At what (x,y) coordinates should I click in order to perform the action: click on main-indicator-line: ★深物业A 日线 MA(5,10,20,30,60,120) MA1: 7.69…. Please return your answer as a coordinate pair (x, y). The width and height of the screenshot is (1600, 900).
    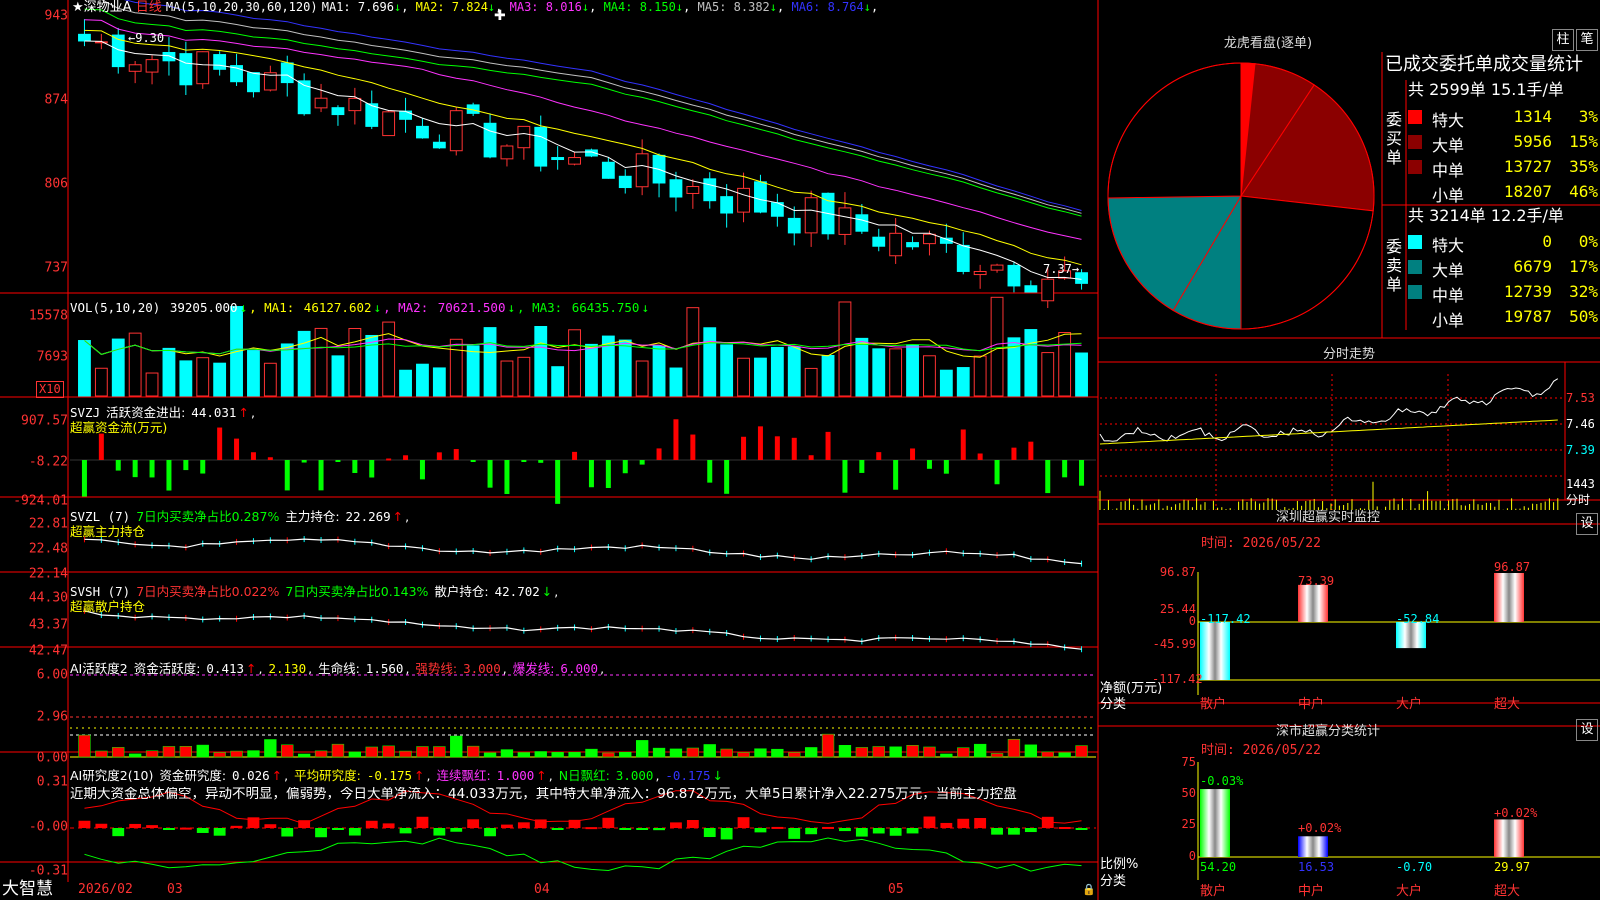
    Looking at the image, I should click on (475, 7).